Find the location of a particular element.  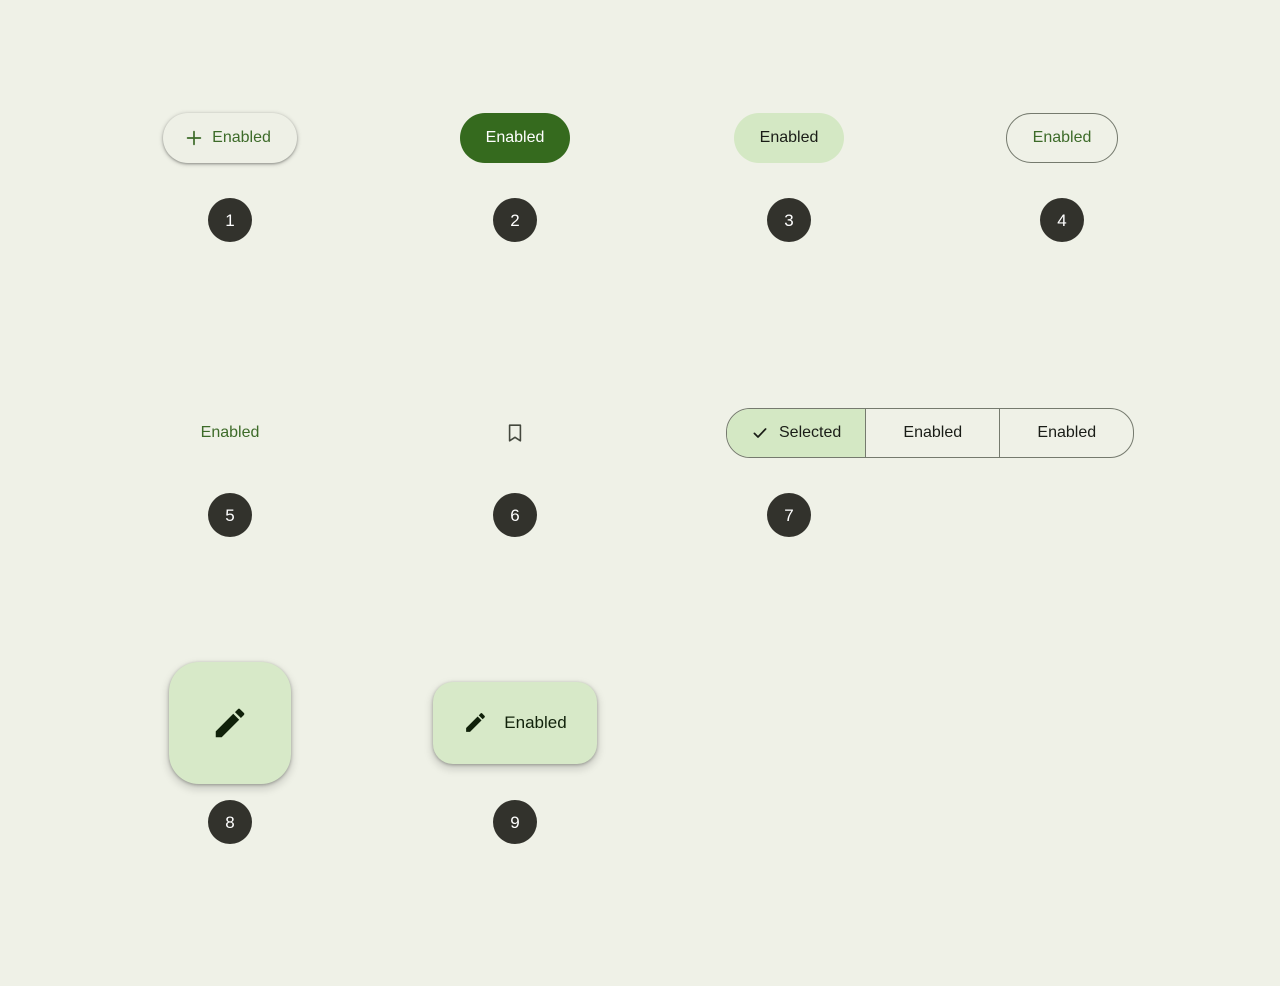

segment-enabled-2: Enabled is located at coordinates (1066, 433).